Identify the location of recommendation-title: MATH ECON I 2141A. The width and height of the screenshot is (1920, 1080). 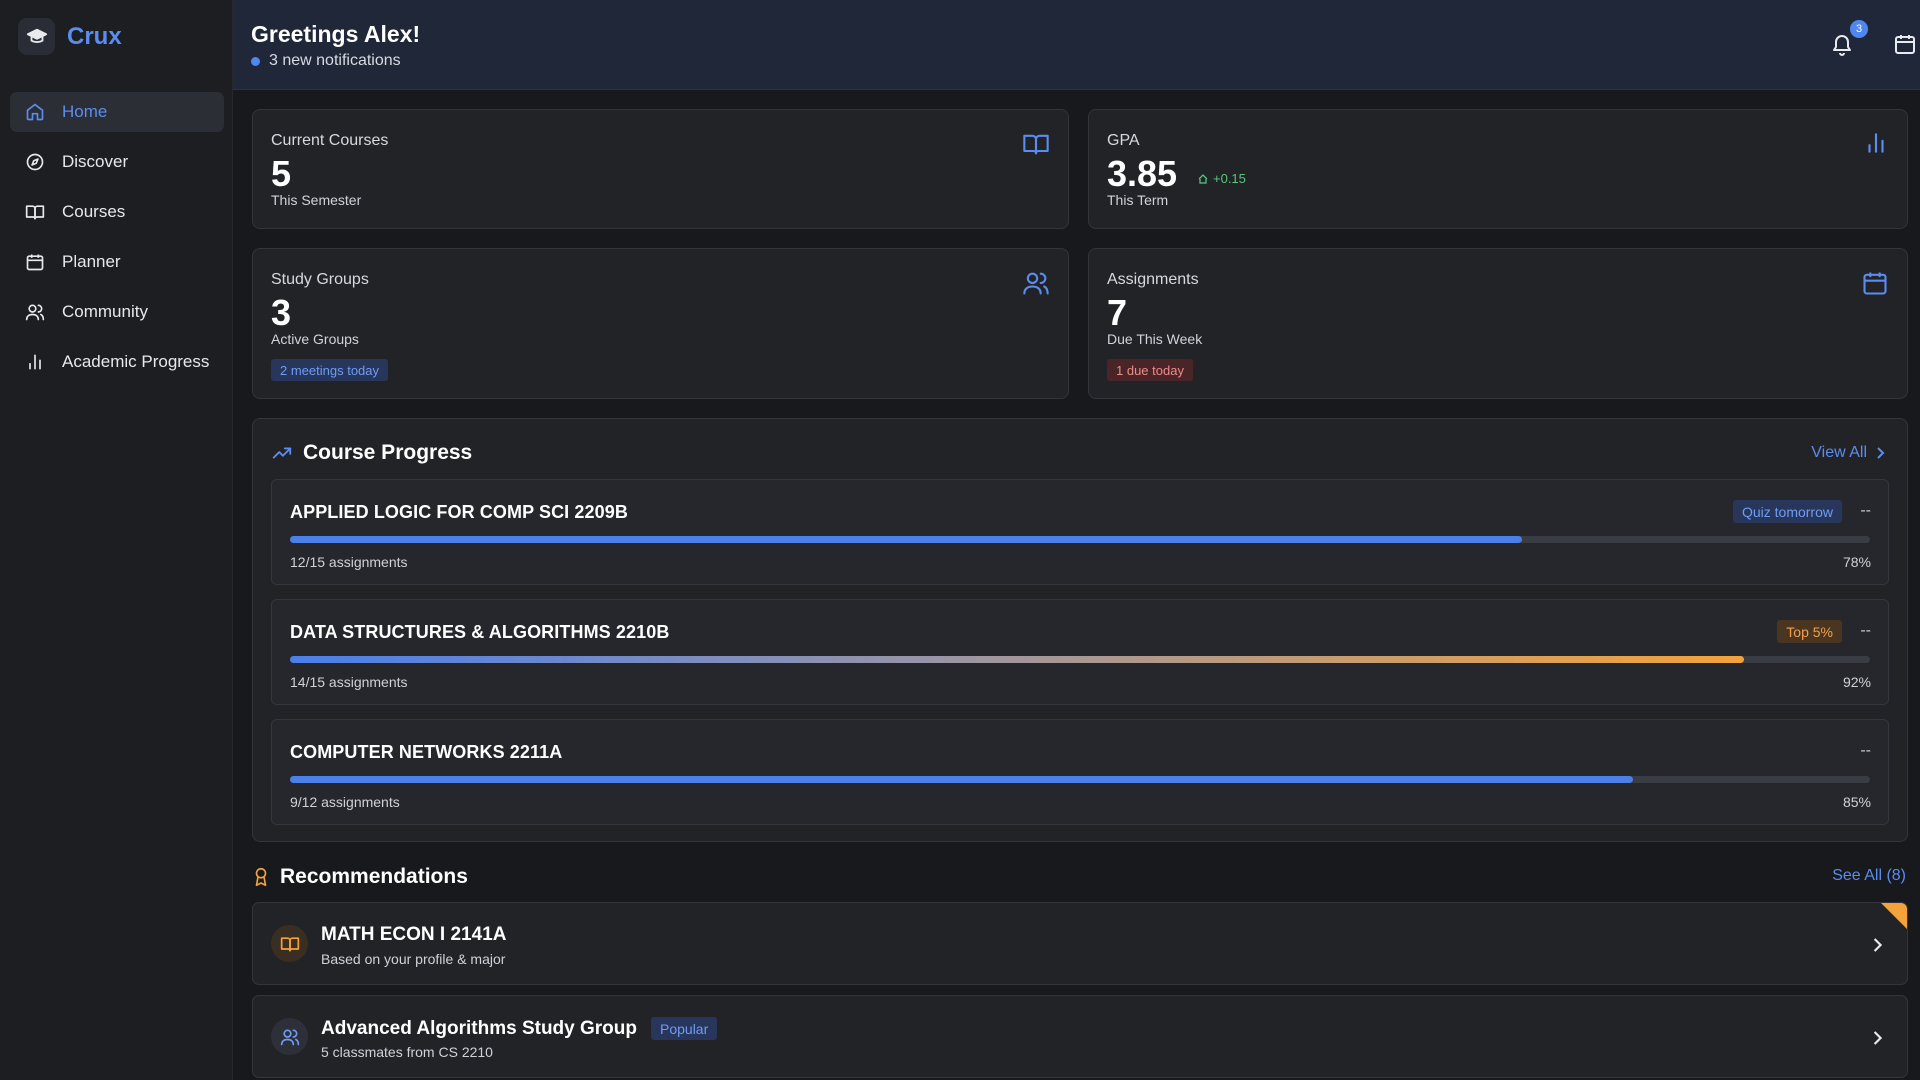
(413, 935).